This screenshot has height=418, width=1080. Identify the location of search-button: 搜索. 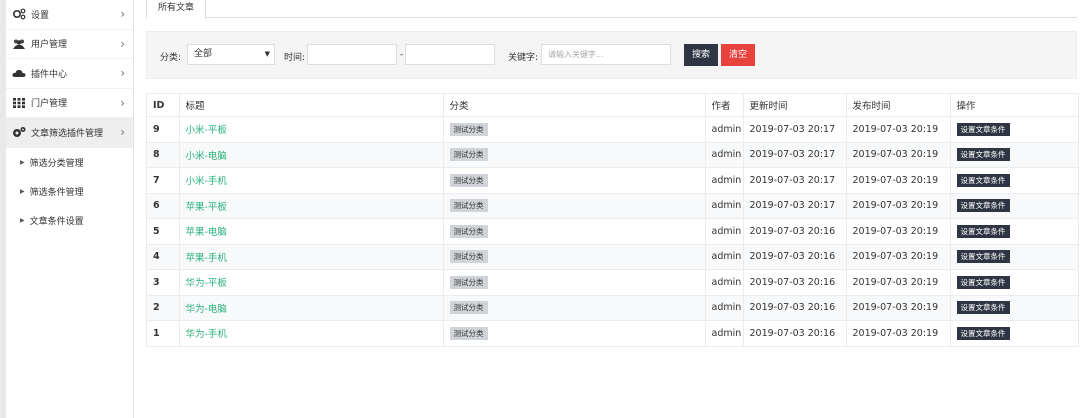
(701, 55).